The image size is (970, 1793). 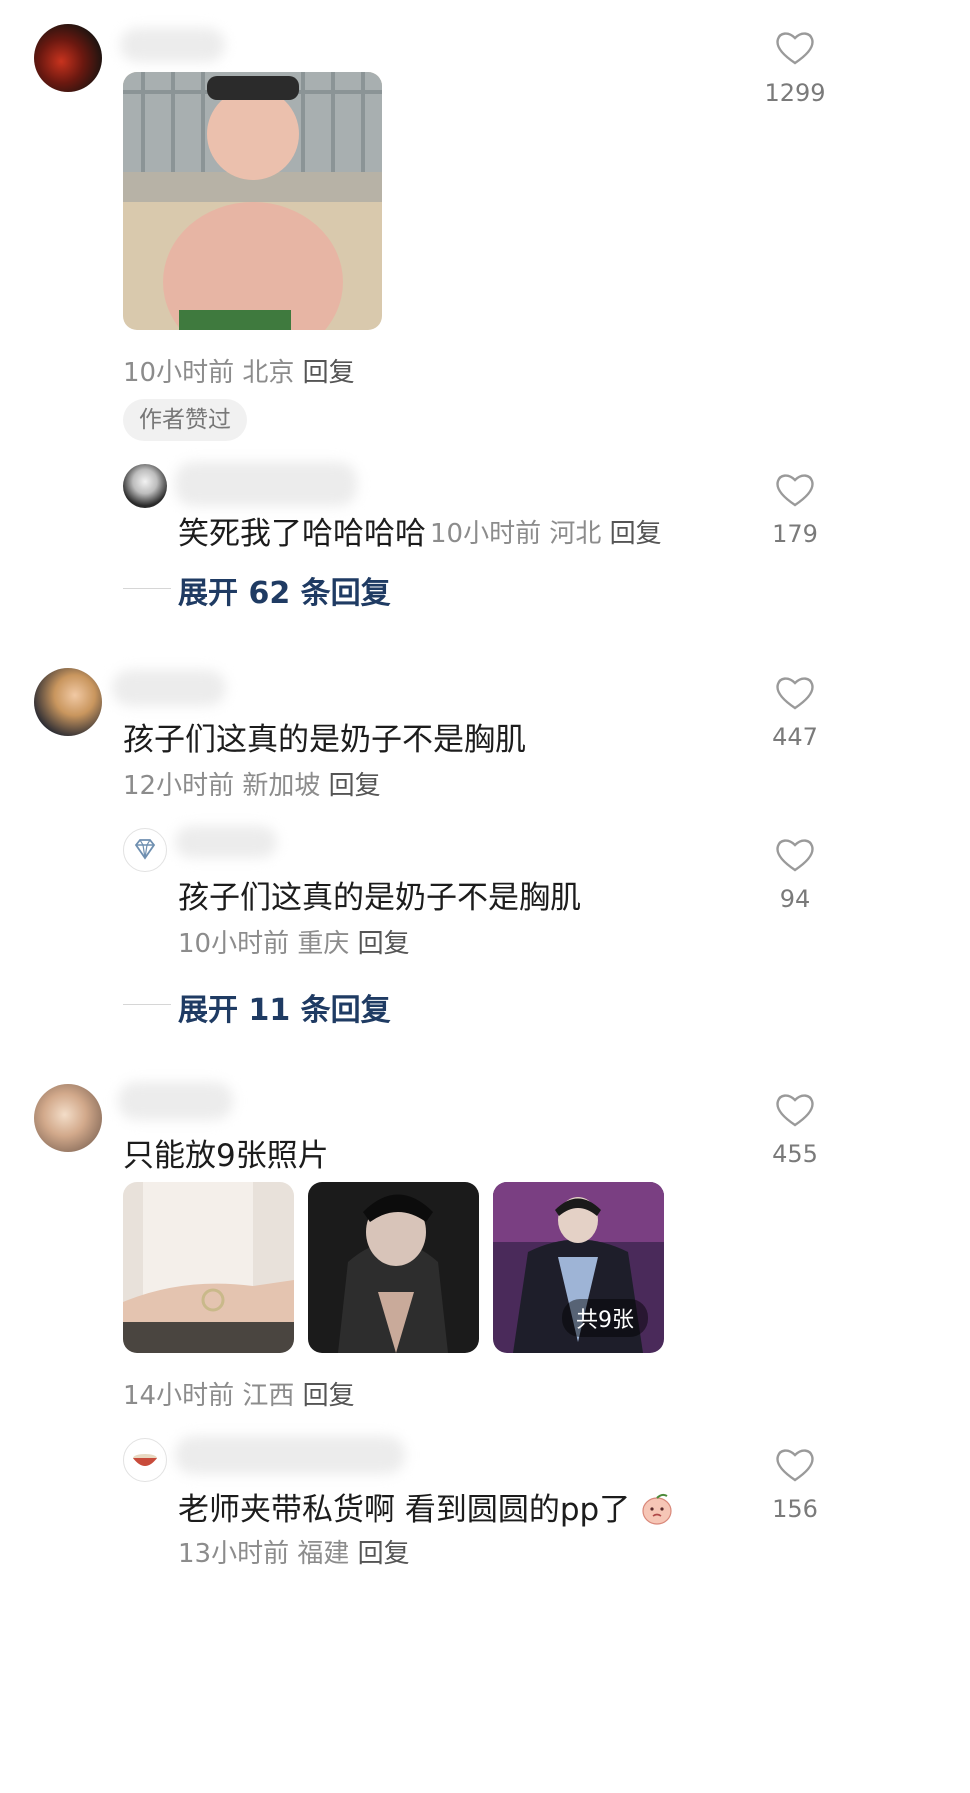 What do you see at coordinates (294, 941) in the screenshot?
I see `reply-meta: 10小时前 重庆 回复` at bounding box center [294, 941].